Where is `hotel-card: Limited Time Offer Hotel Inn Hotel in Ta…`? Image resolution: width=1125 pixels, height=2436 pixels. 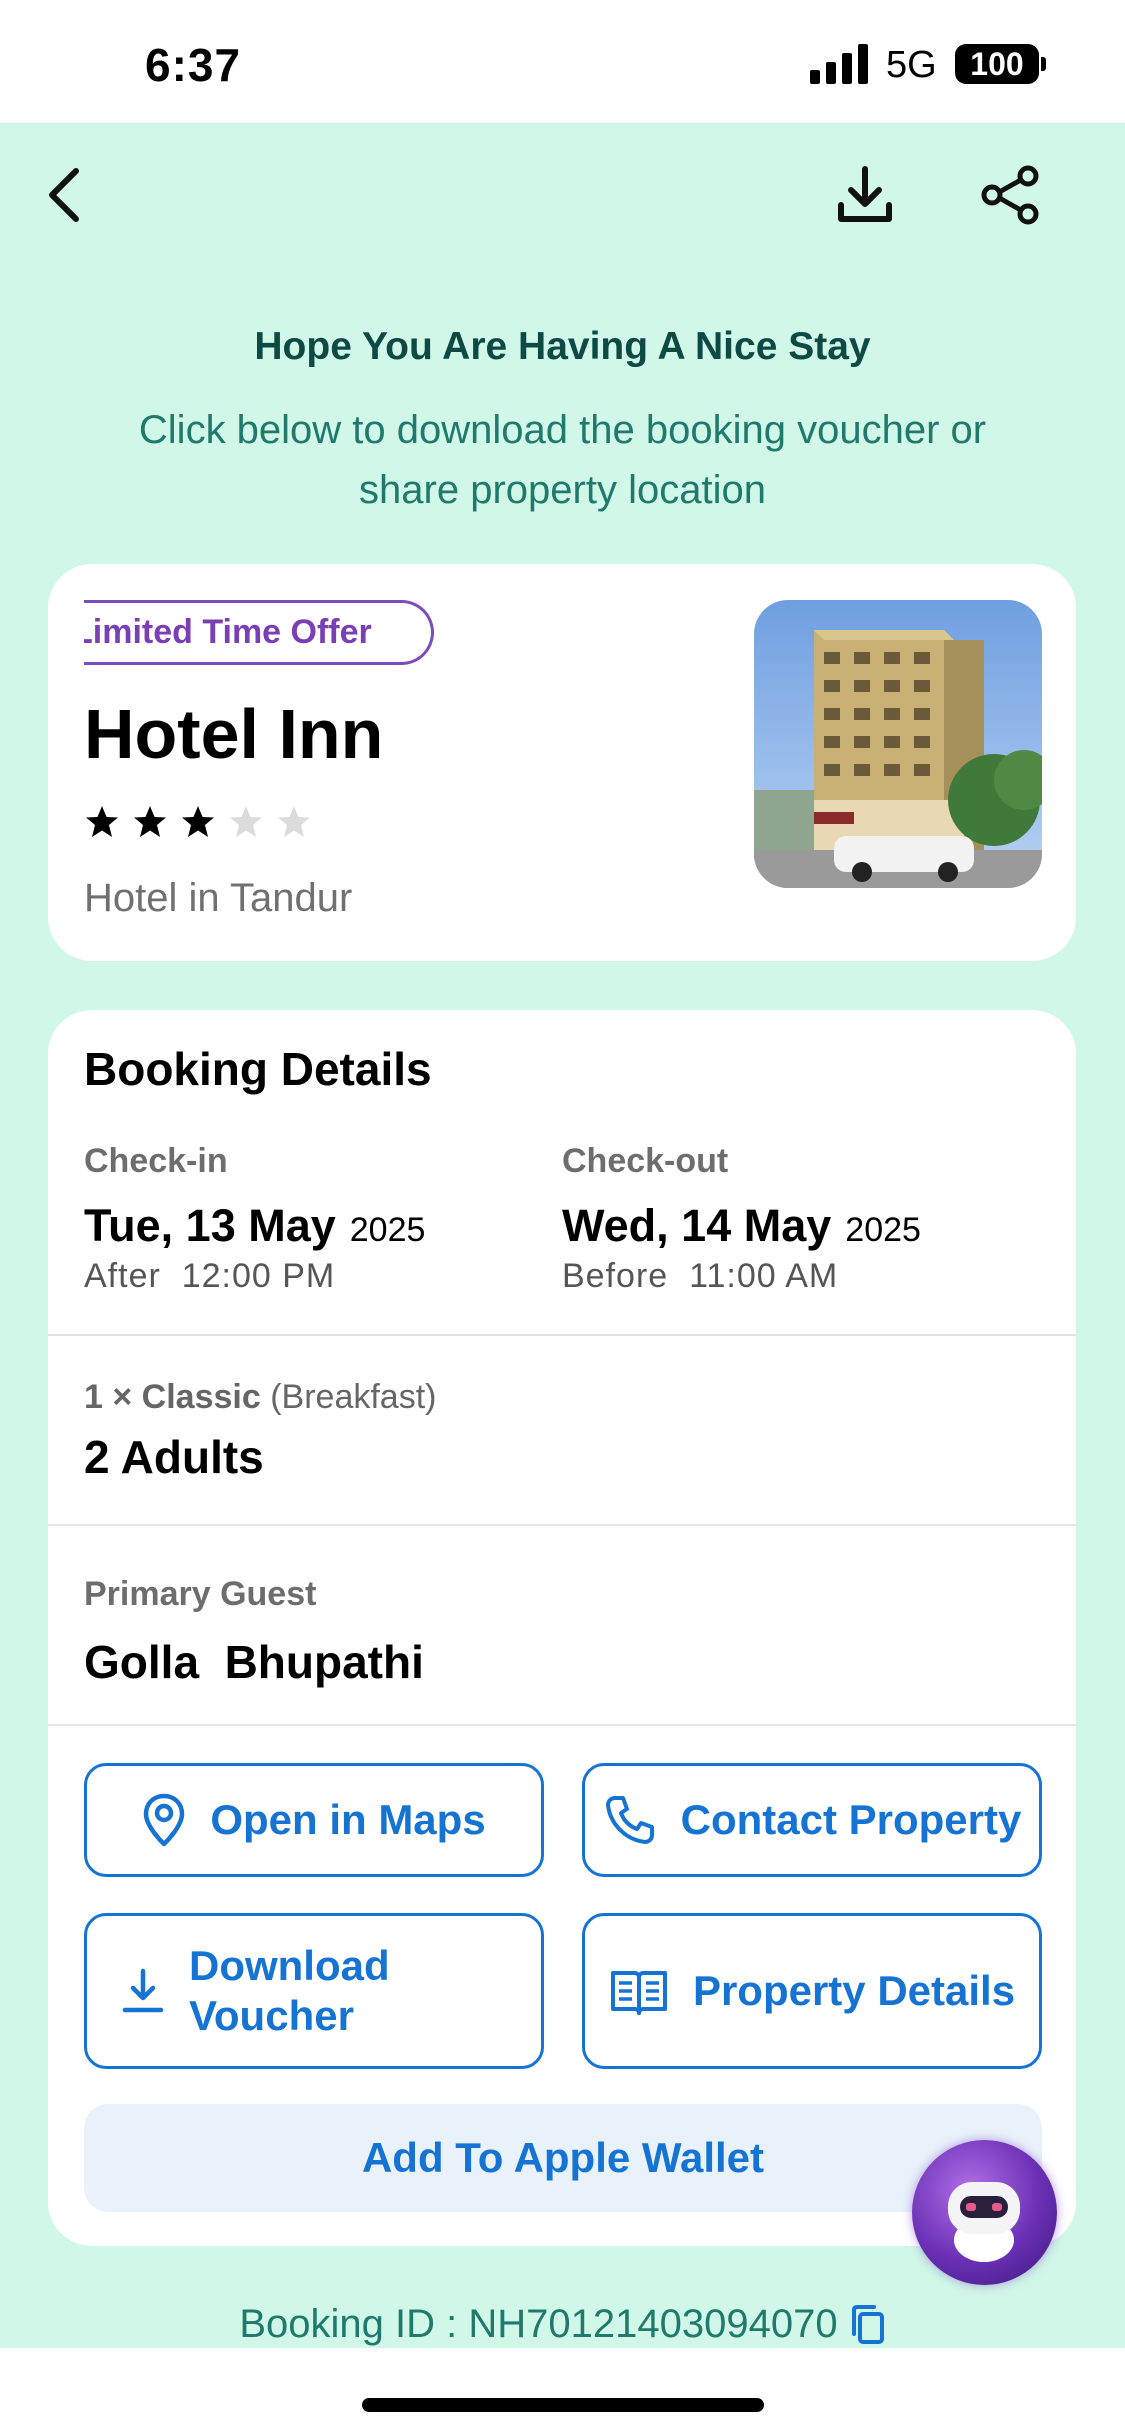
hotel-card: Limited Time Offer Hotel Inn Hotel in Ta… is located at coordinates (562, 762).